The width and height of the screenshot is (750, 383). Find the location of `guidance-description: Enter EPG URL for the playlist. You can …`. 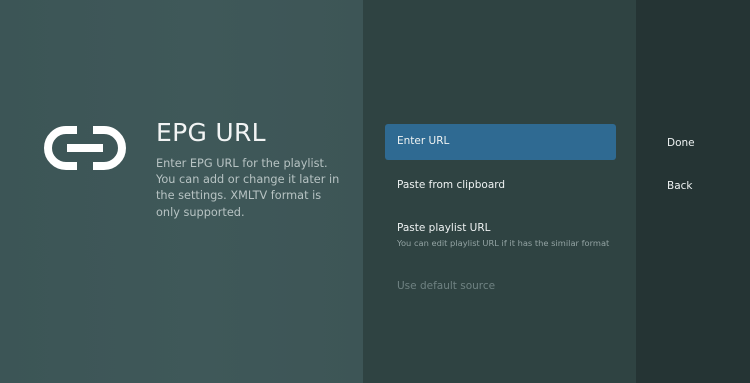

guidance-description: Enter EPG URL for the playlist. You can … is located at coordinates (248, 188).